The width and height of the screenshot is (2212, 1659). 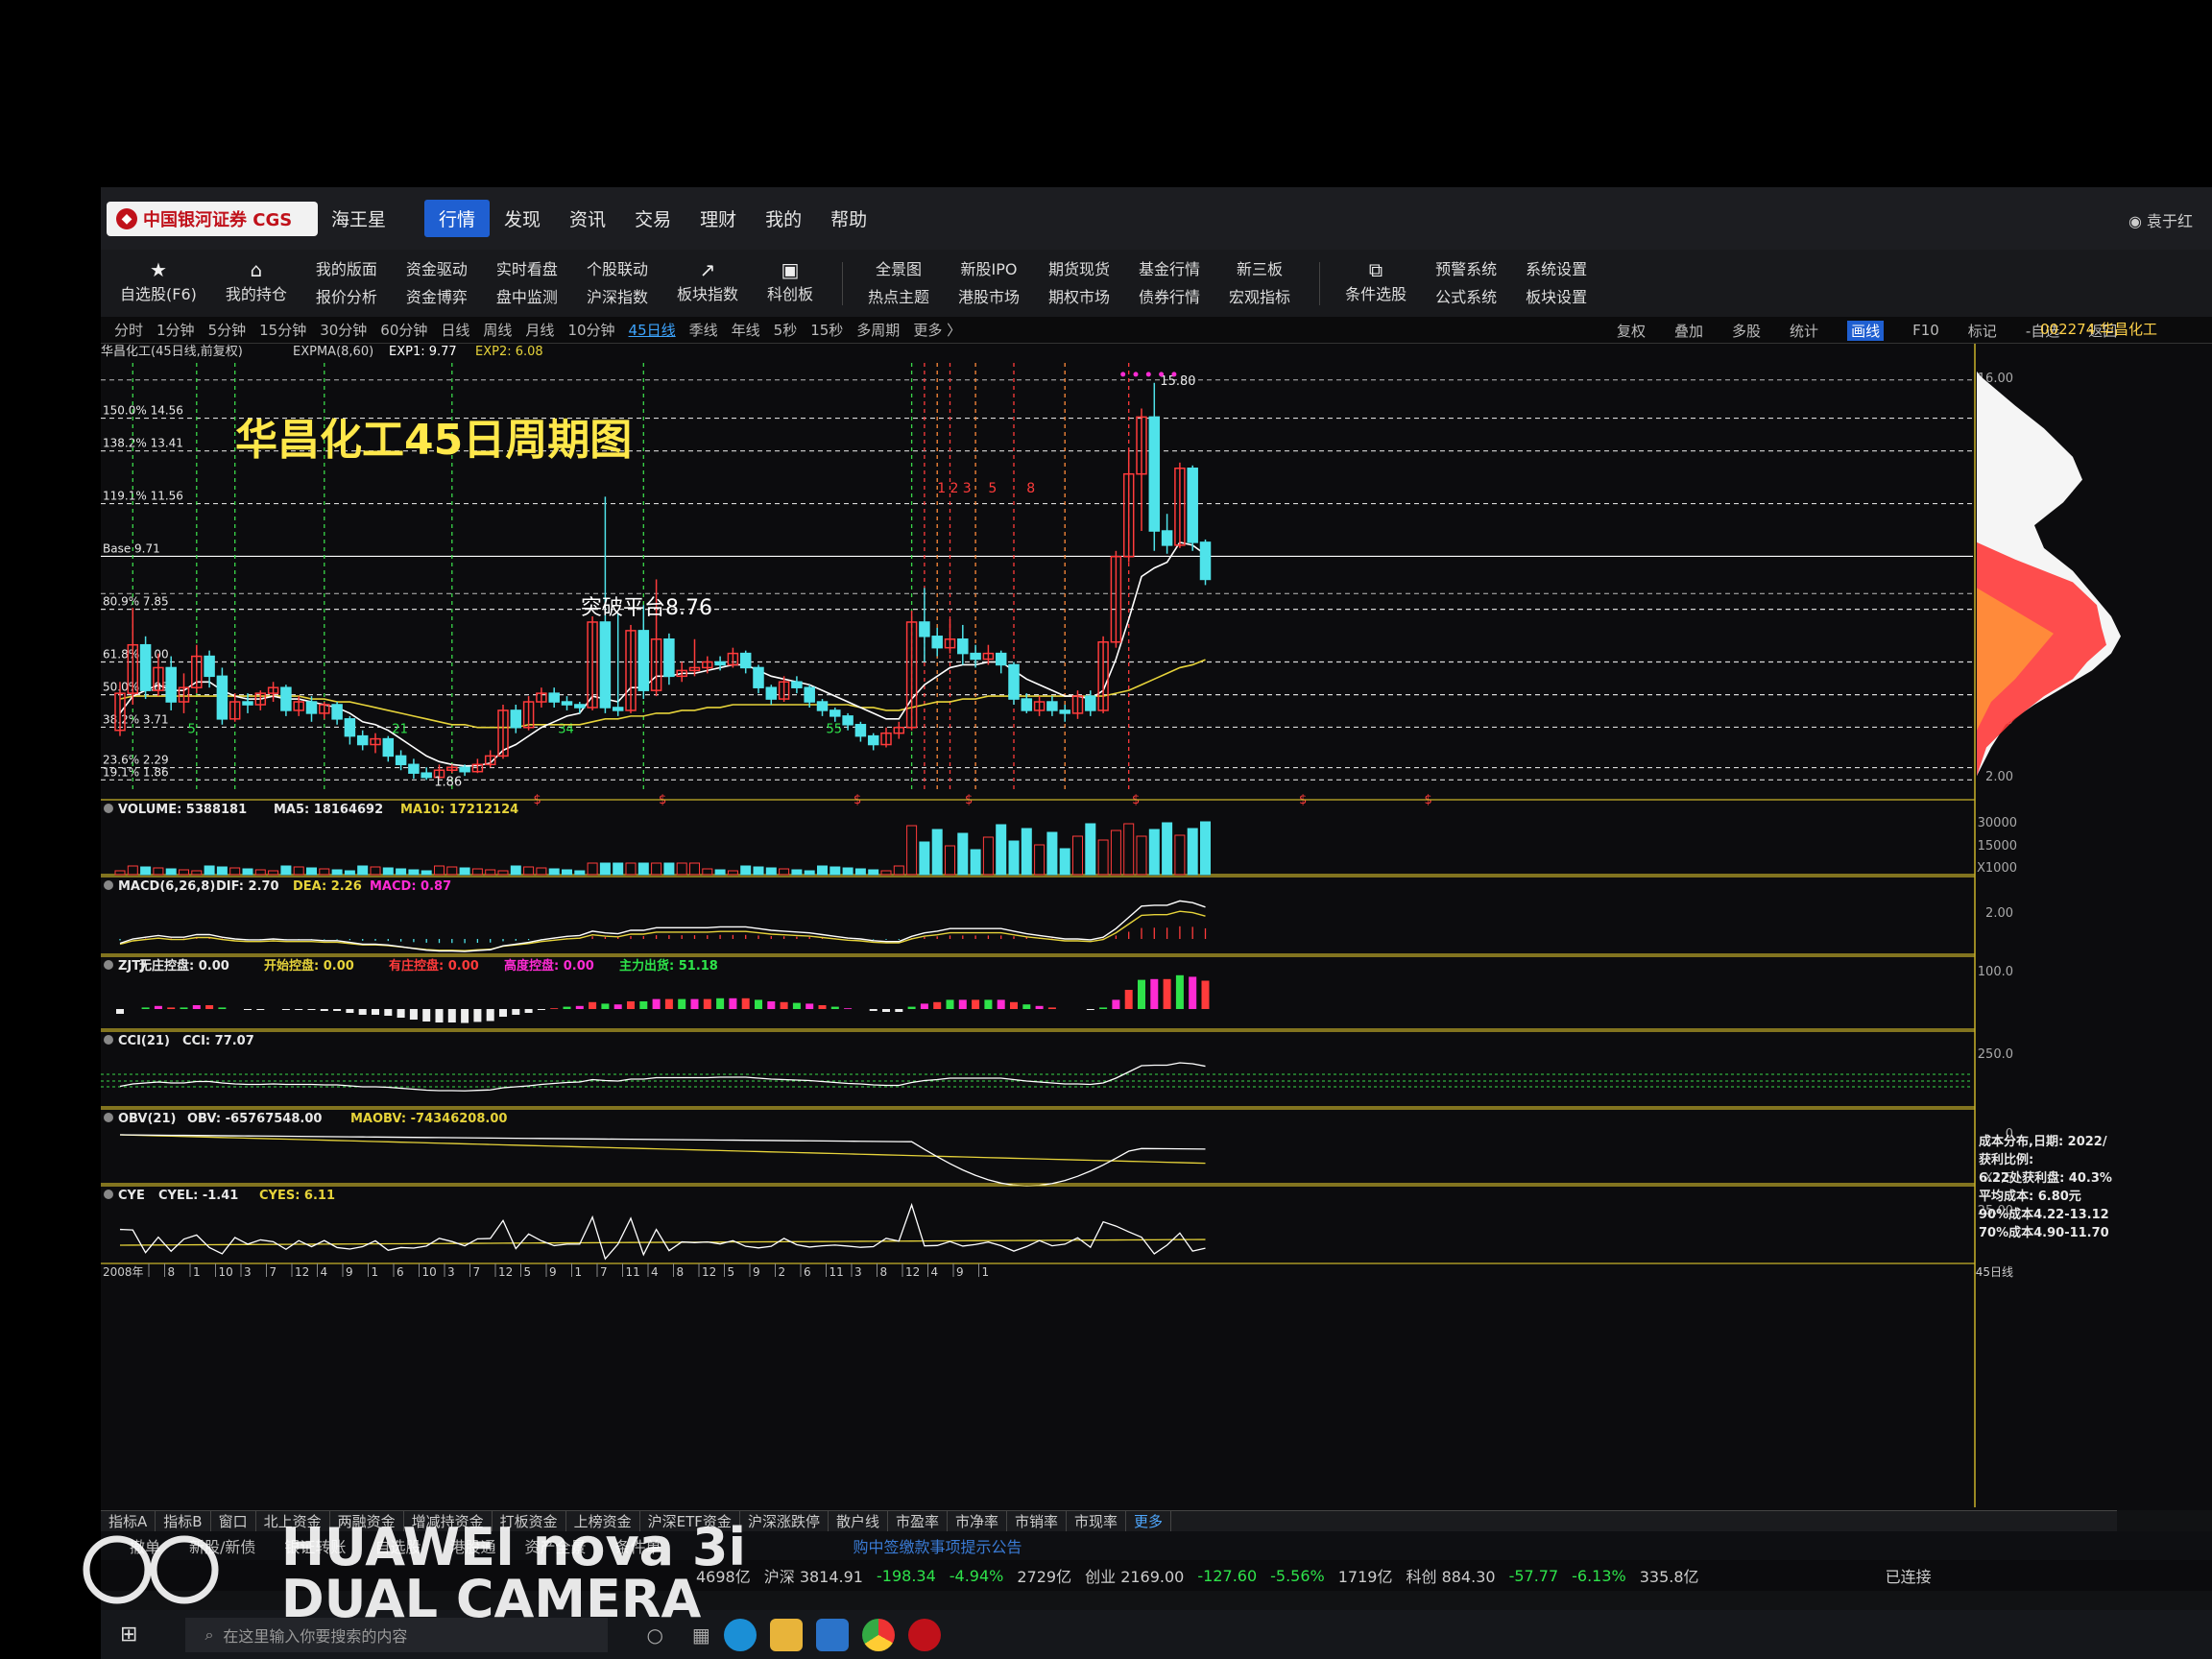 I want to click on toolbar-item-14: 预警系统 公式系统, so click(x=1466, y=283).